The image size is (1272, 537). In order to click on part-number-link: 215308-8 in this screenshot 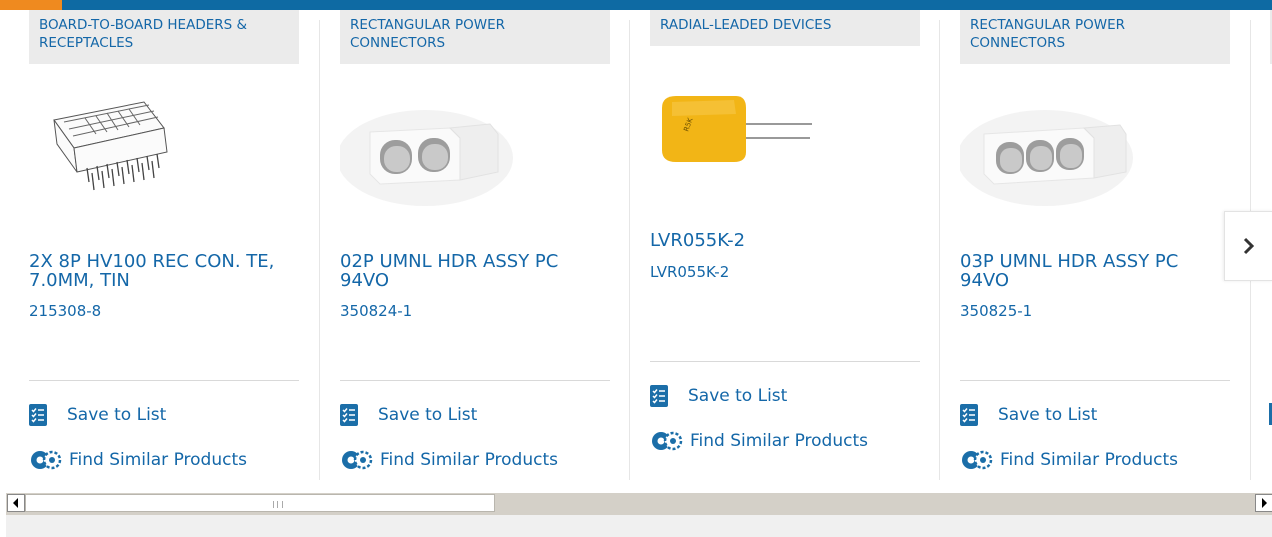, I will do `click(65, 311)`.